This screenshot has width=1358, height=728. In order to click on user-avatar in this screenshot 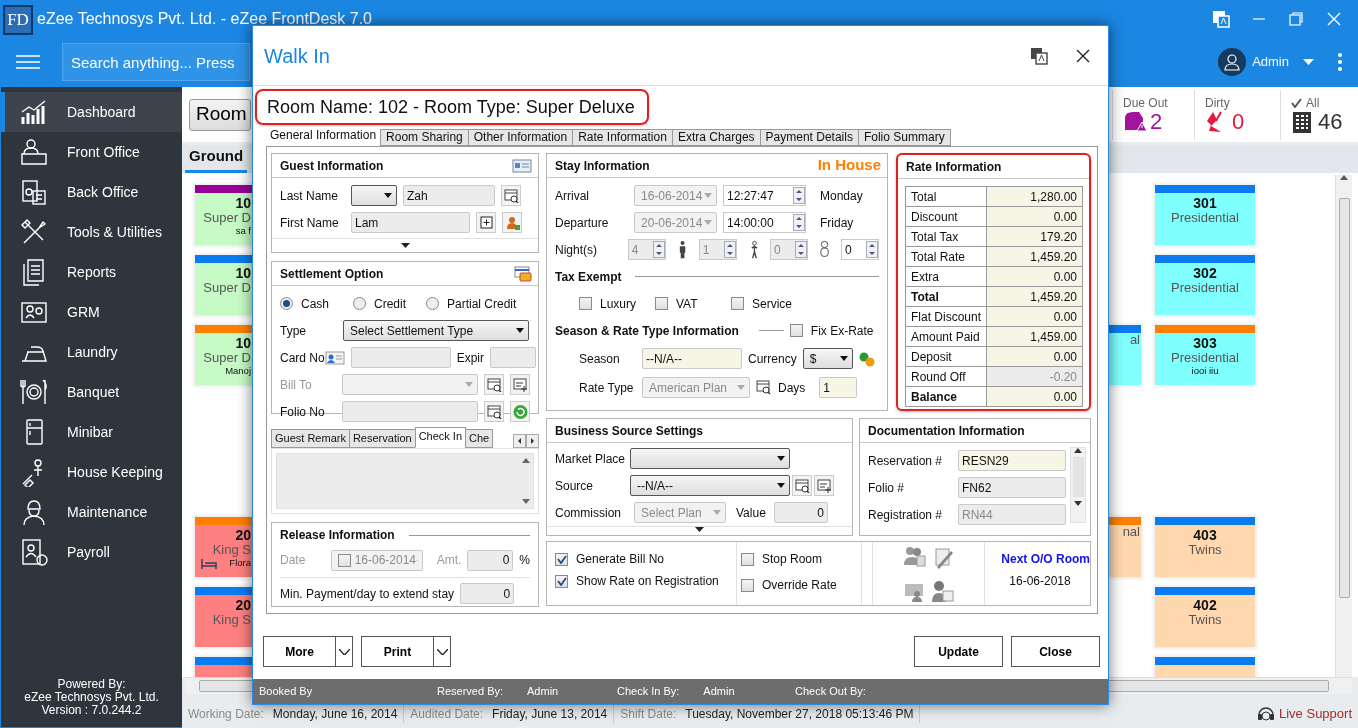, I will do `click(1232, 62)`.